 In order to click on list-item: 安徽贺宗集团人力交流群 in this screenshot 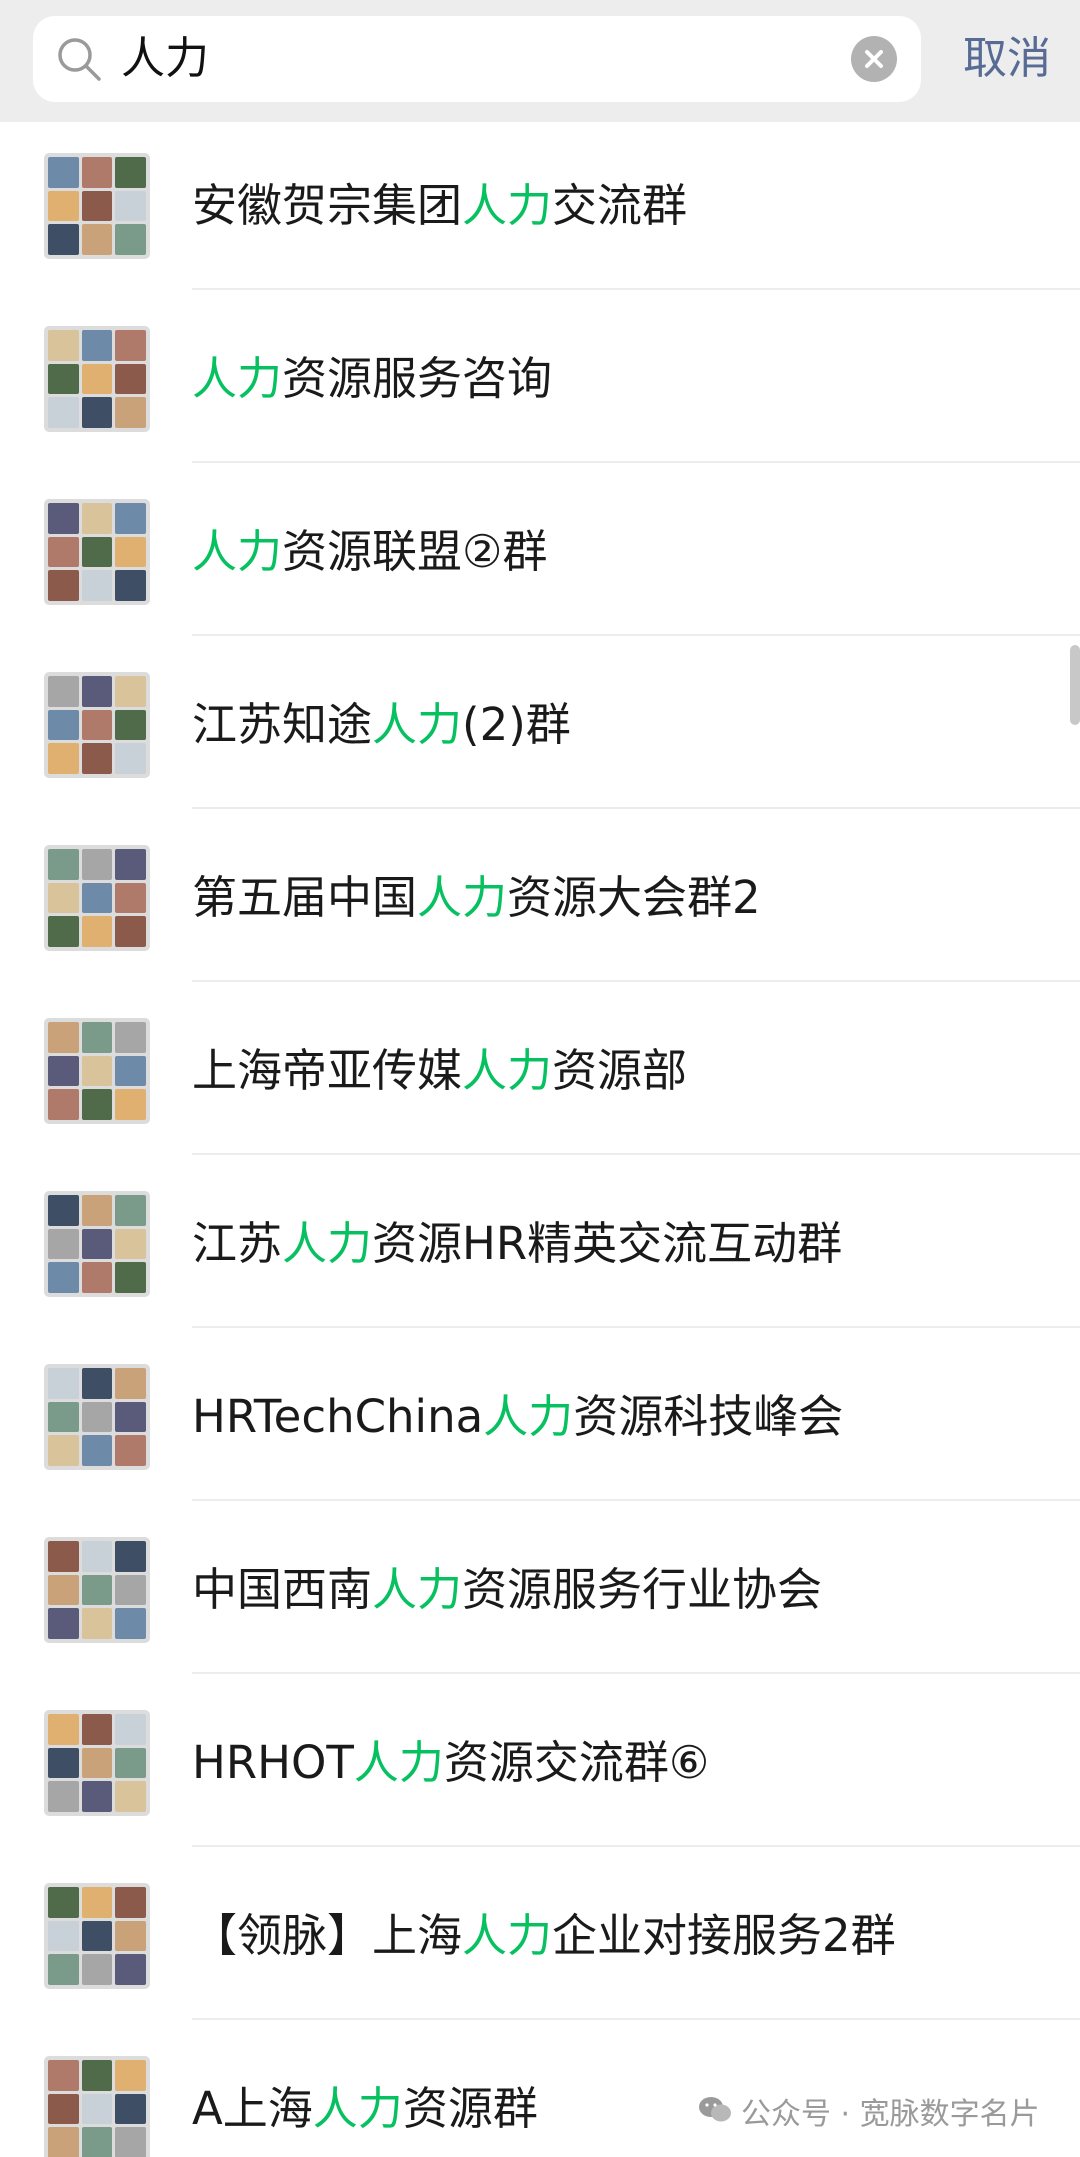, I will do `click(540, 203)`.